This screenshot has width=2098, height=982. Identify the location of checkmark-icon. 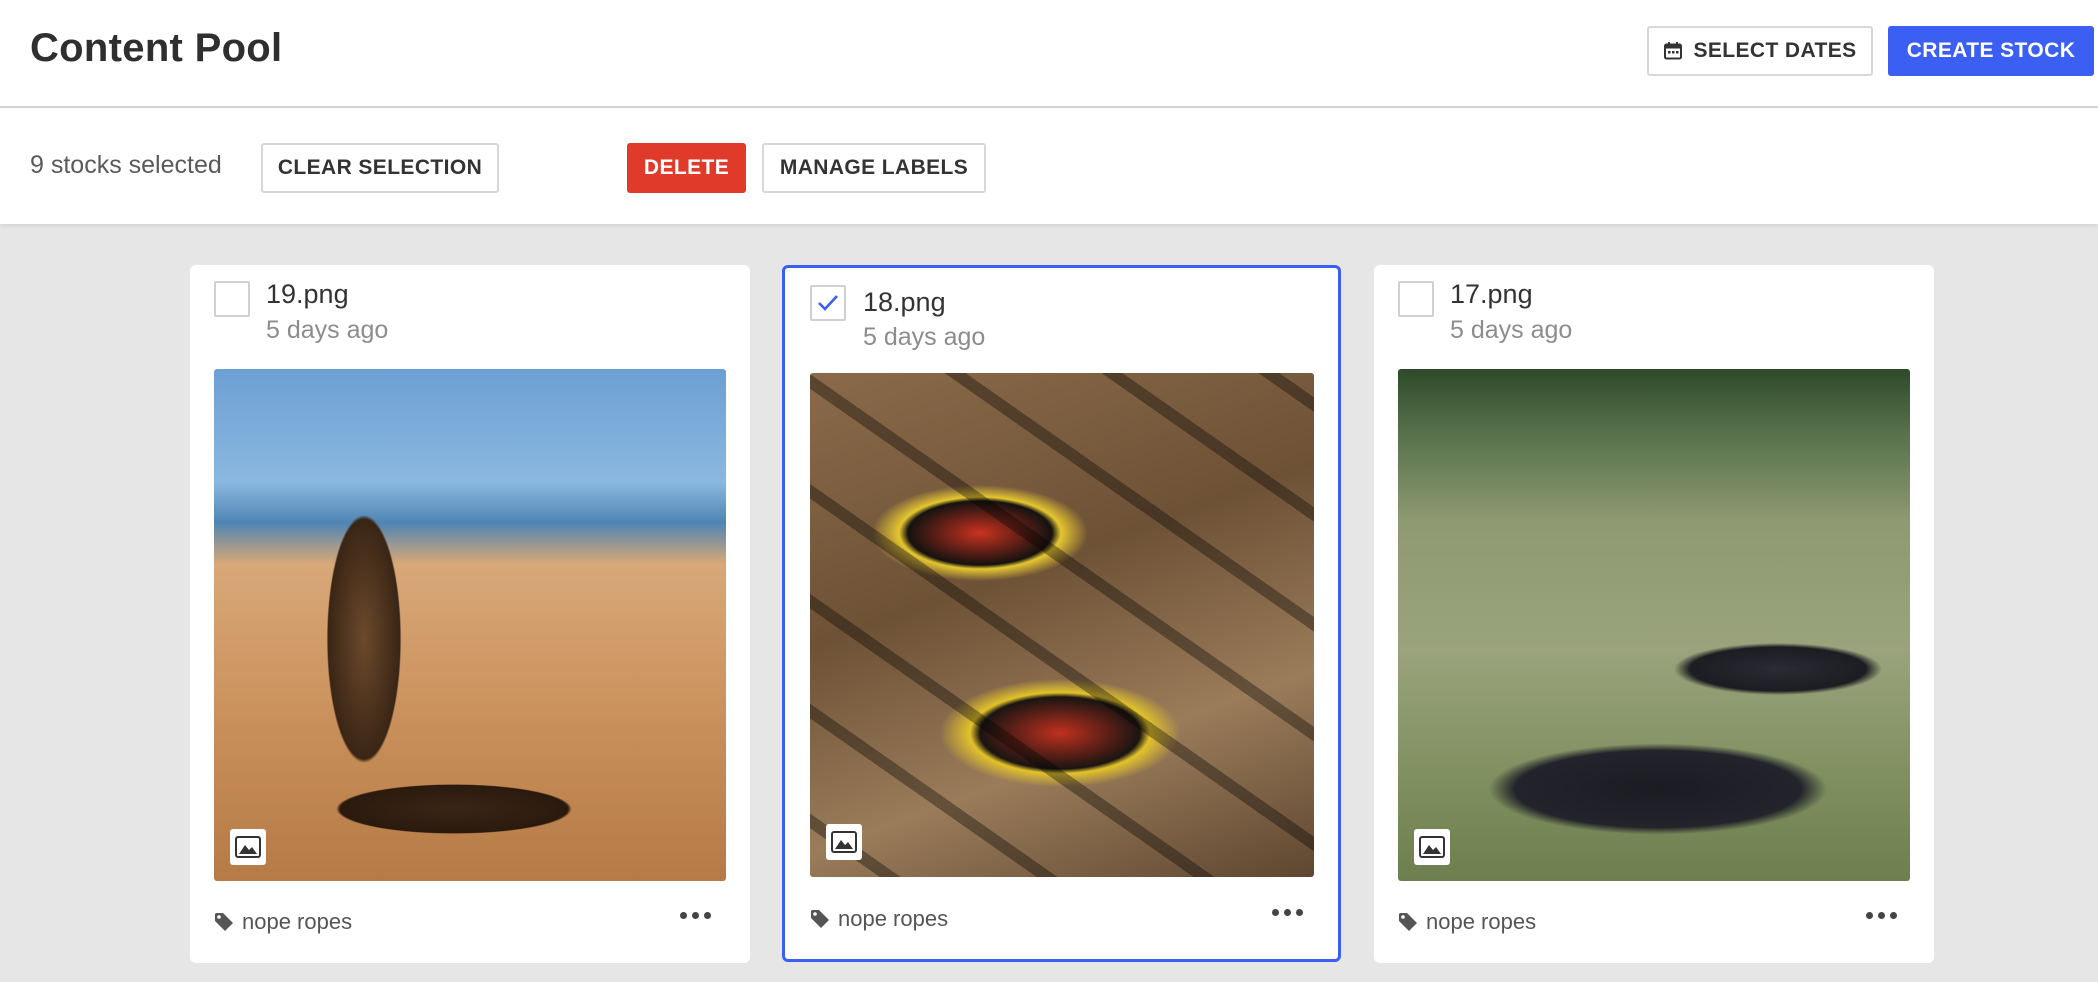
(828, 303).